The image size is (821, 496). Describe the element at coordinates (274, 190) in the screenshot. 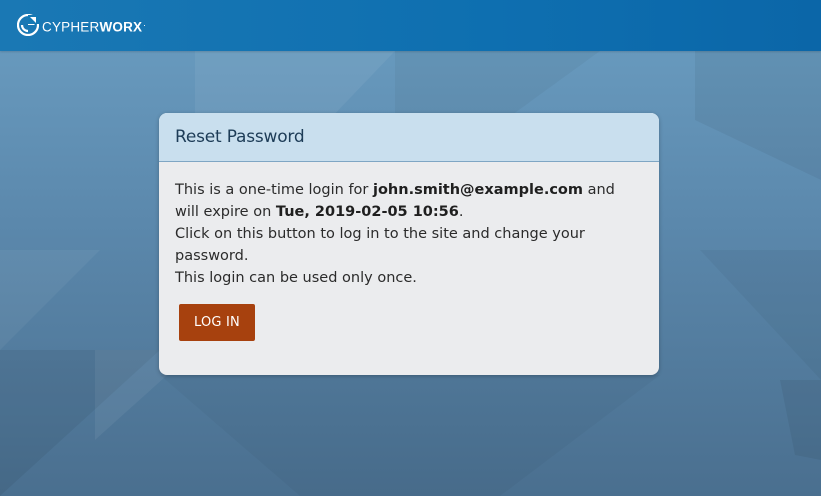

I see `login-info-prefix: This is a one-time login for` at that location.